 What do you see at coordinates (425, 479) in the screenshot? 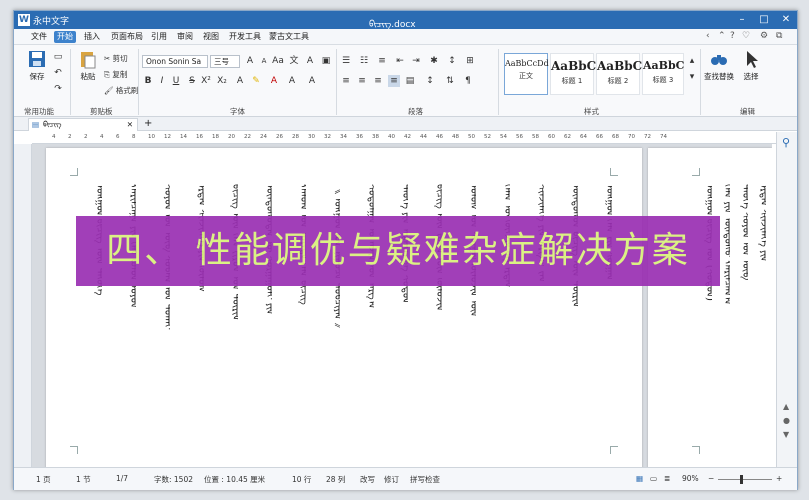
I see `status-spell-check: 拼写检查` at bounding box center [425, 479].